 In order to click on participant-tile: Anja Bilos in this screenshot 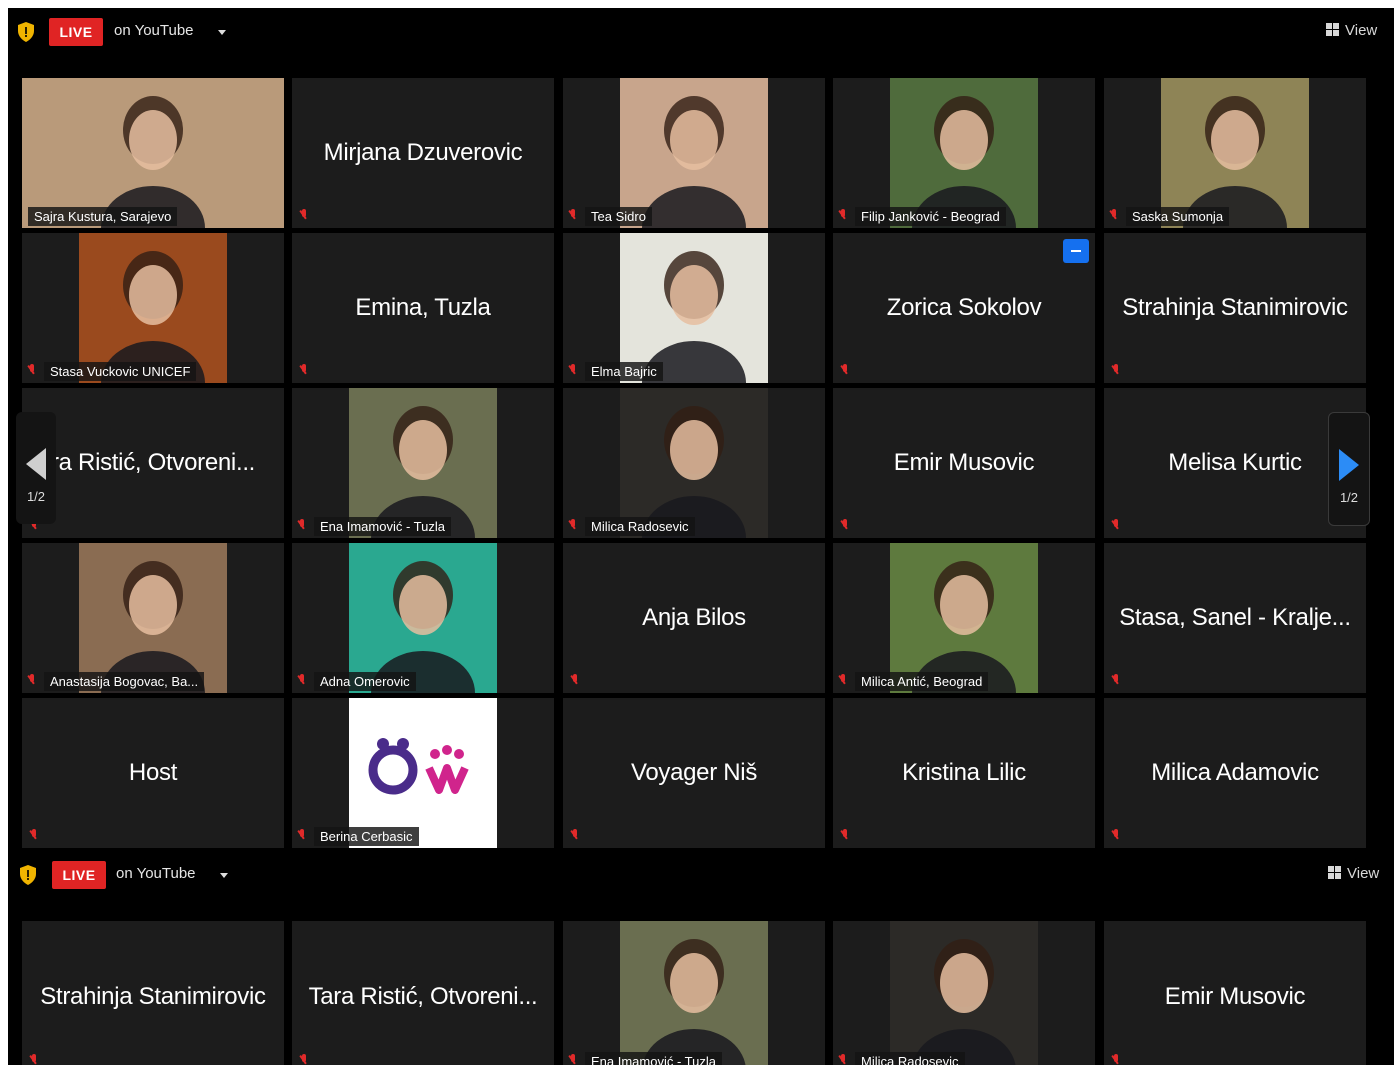, I will do `click(694, 618)`.